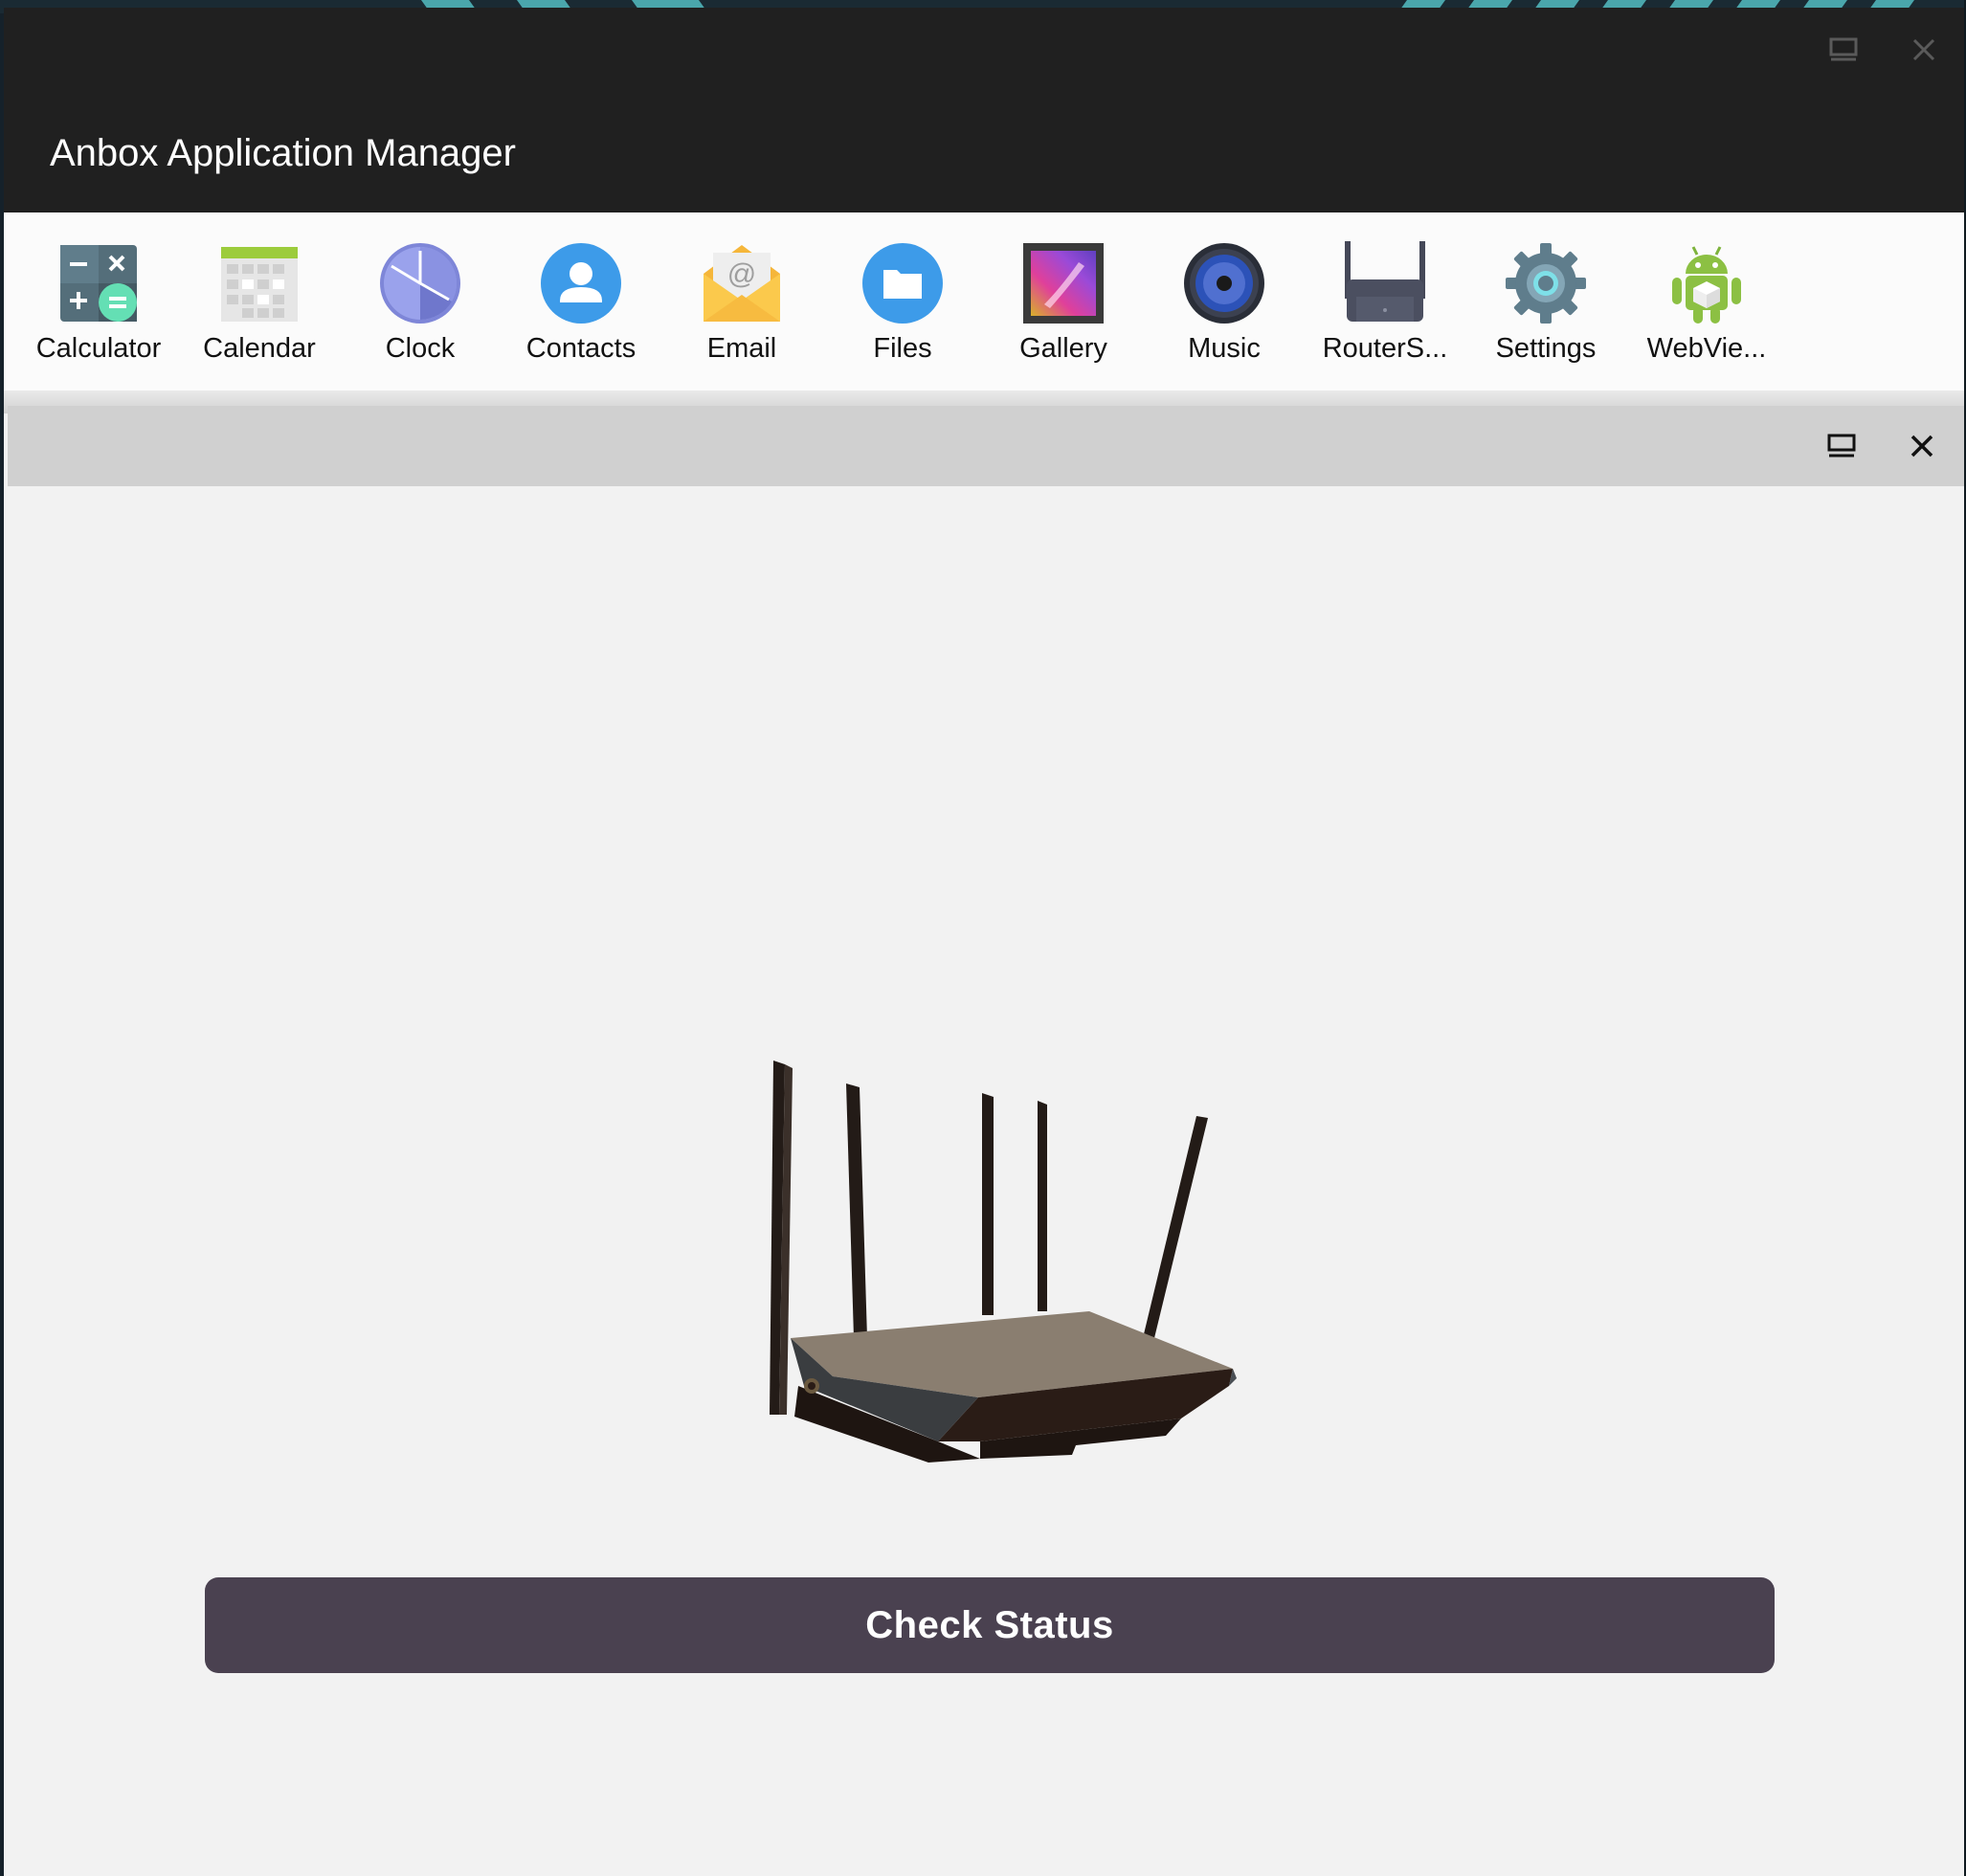 The height and width of the screenshot is (1876, 1966). Describe the element at coordinates (581, 348) in the screenshot. I see `app-label: Contacts` at that location.